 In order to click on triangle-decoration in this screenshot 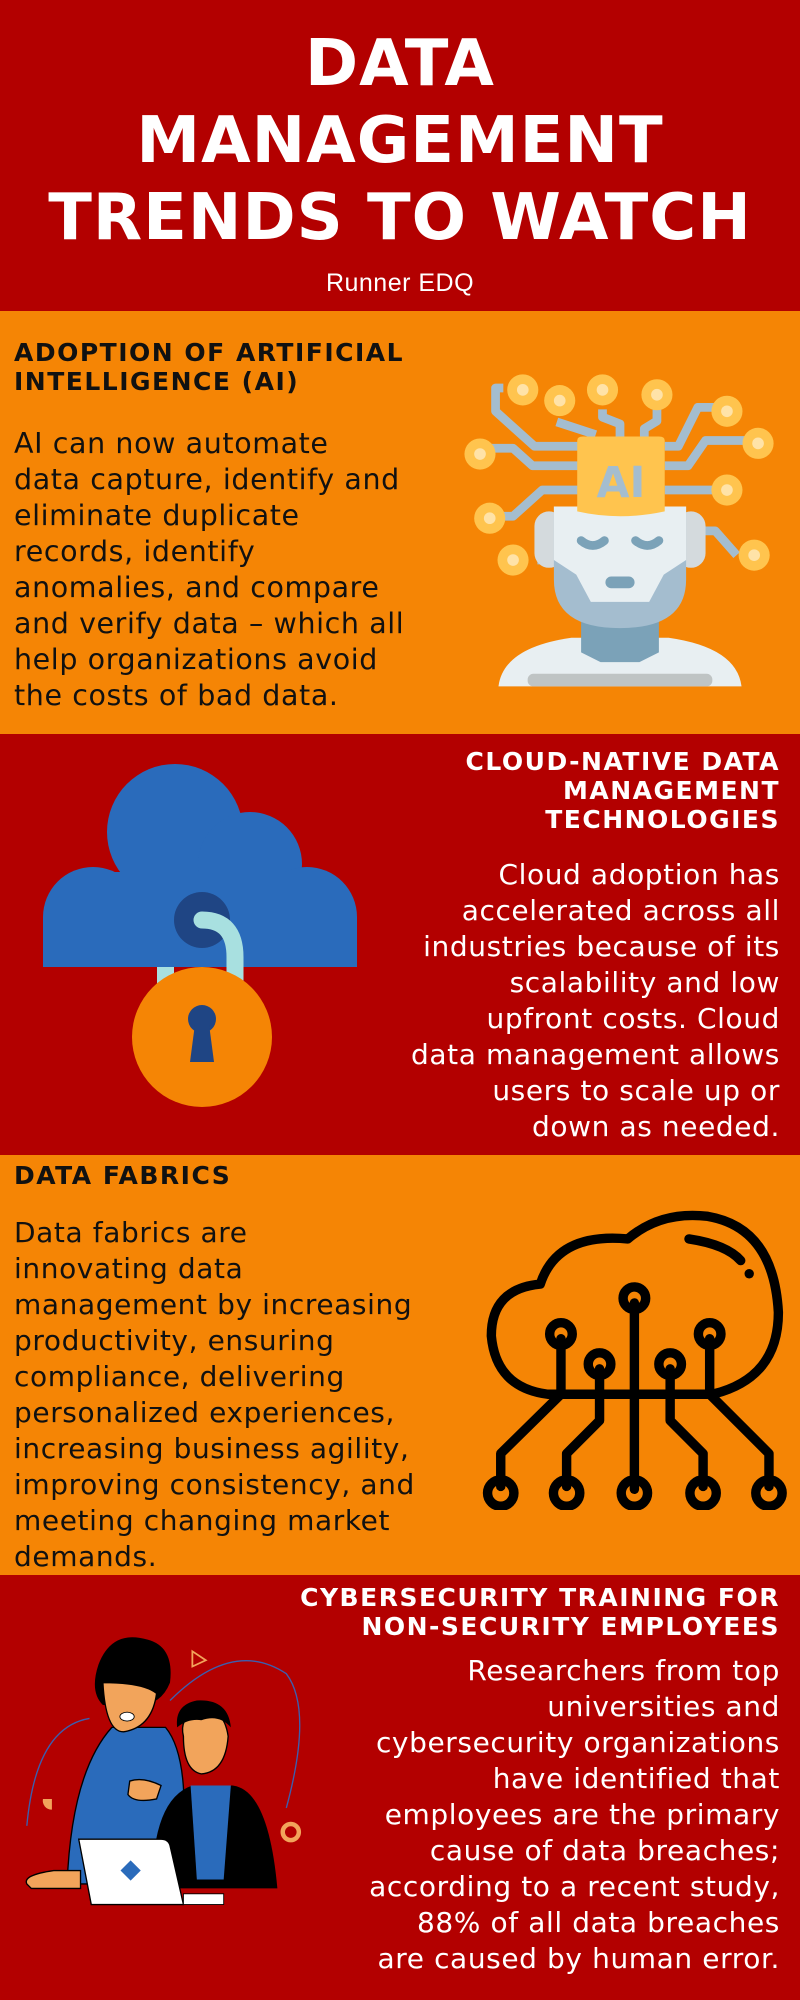, I will do `click(199, 1658)`.